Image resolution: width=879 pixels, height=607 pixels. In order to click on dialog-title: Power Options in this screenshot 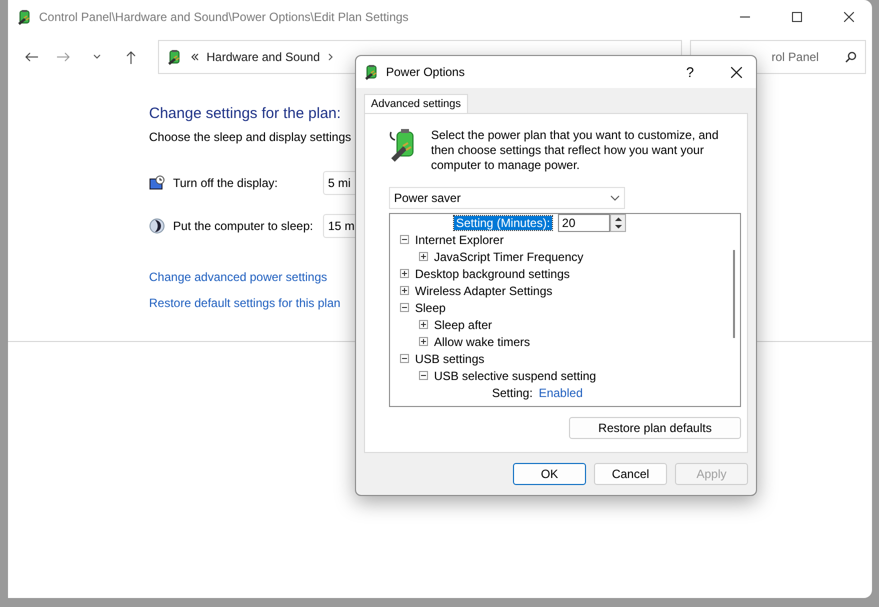, I will do `click(426, 72)`.